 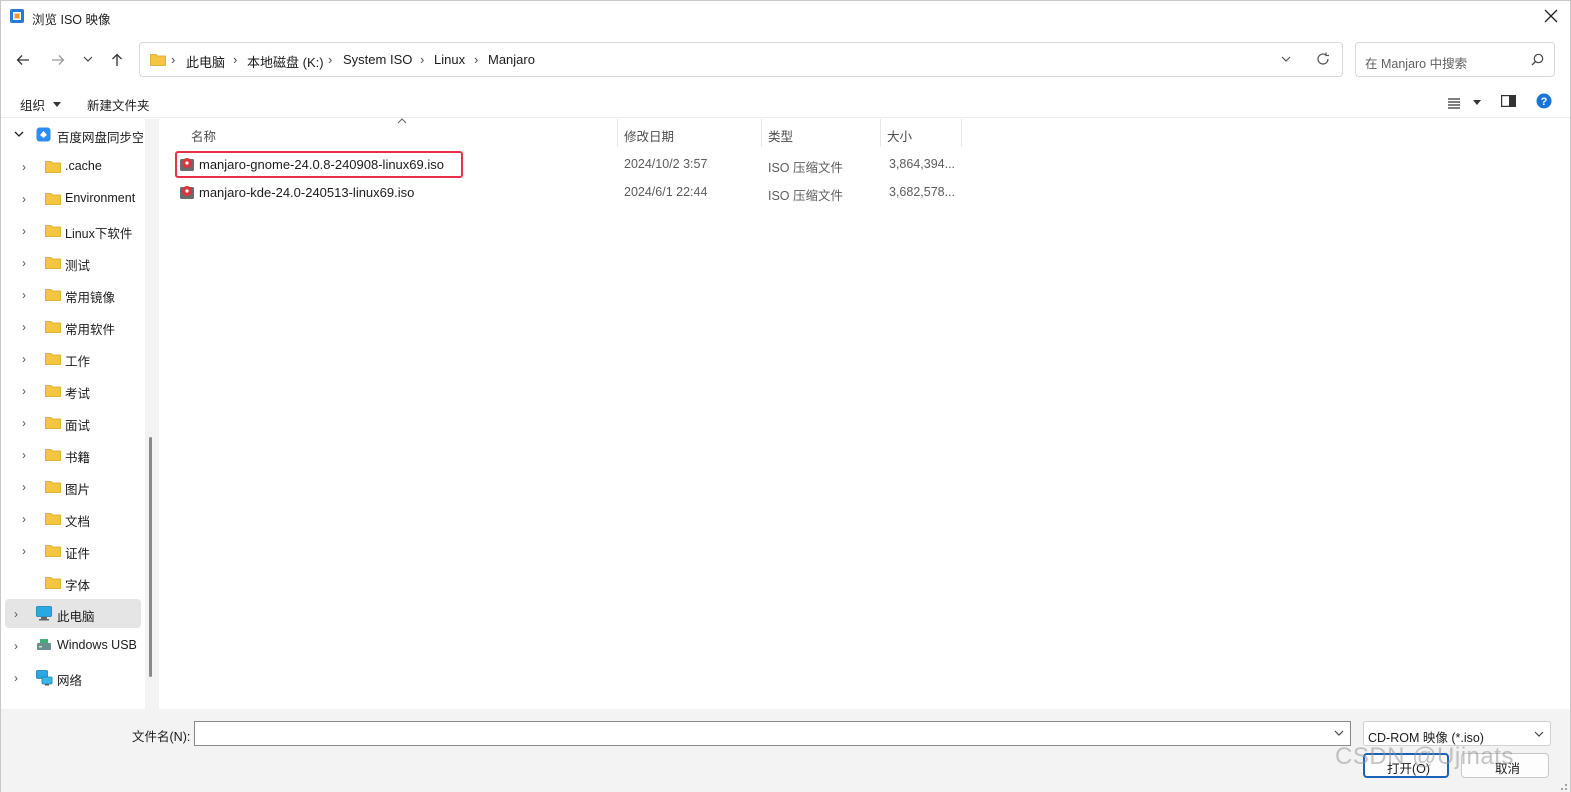 What do you see at coordinates (1416, 64) in the screenshot?
I see `search-placeholder: 在 Manjaro 中搜索` at bounding box center [1416, 64].